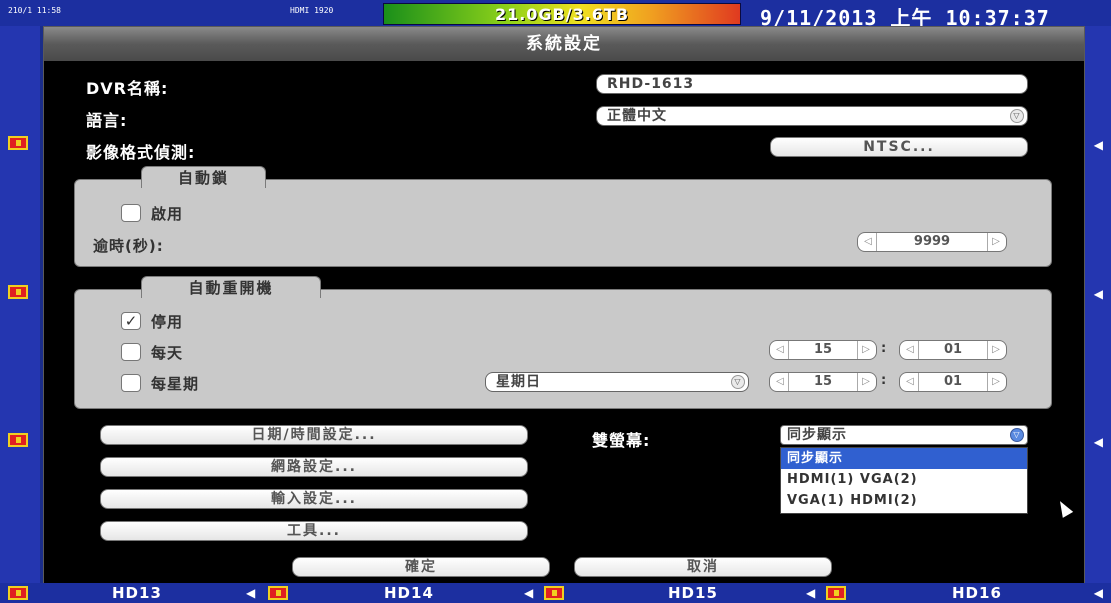  Describe the element at coordinates (167, 214) in the screenshot. I see `auto-lock-enable-label: 啟用` at that location.